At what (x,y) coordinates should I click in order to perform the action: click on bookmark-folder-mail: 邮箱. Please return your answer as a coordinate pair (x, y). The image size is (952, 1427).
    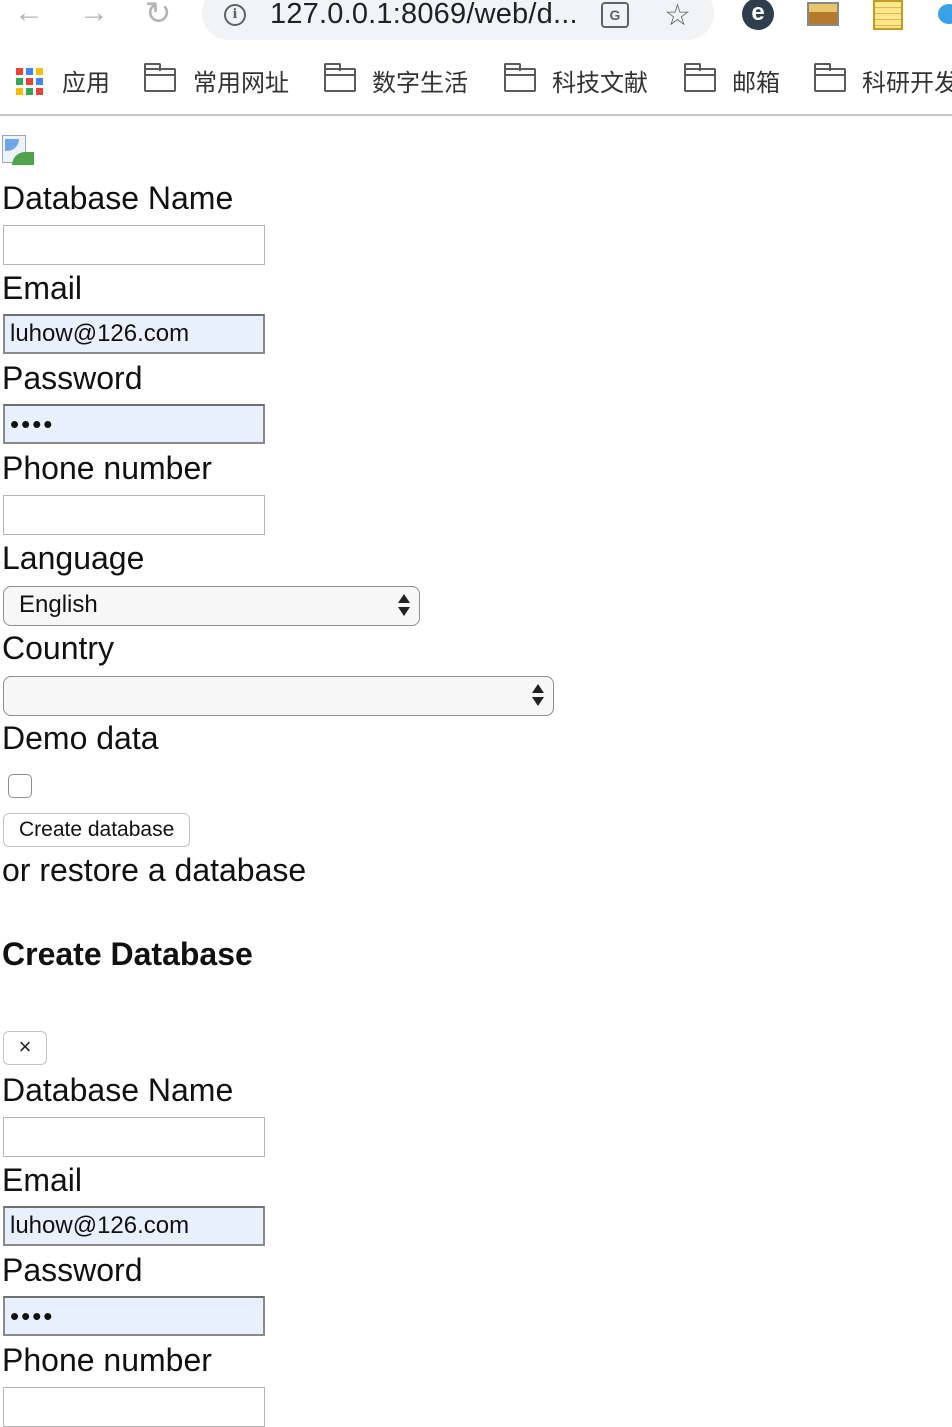
    Looking at the image, I should click on (739, 78).